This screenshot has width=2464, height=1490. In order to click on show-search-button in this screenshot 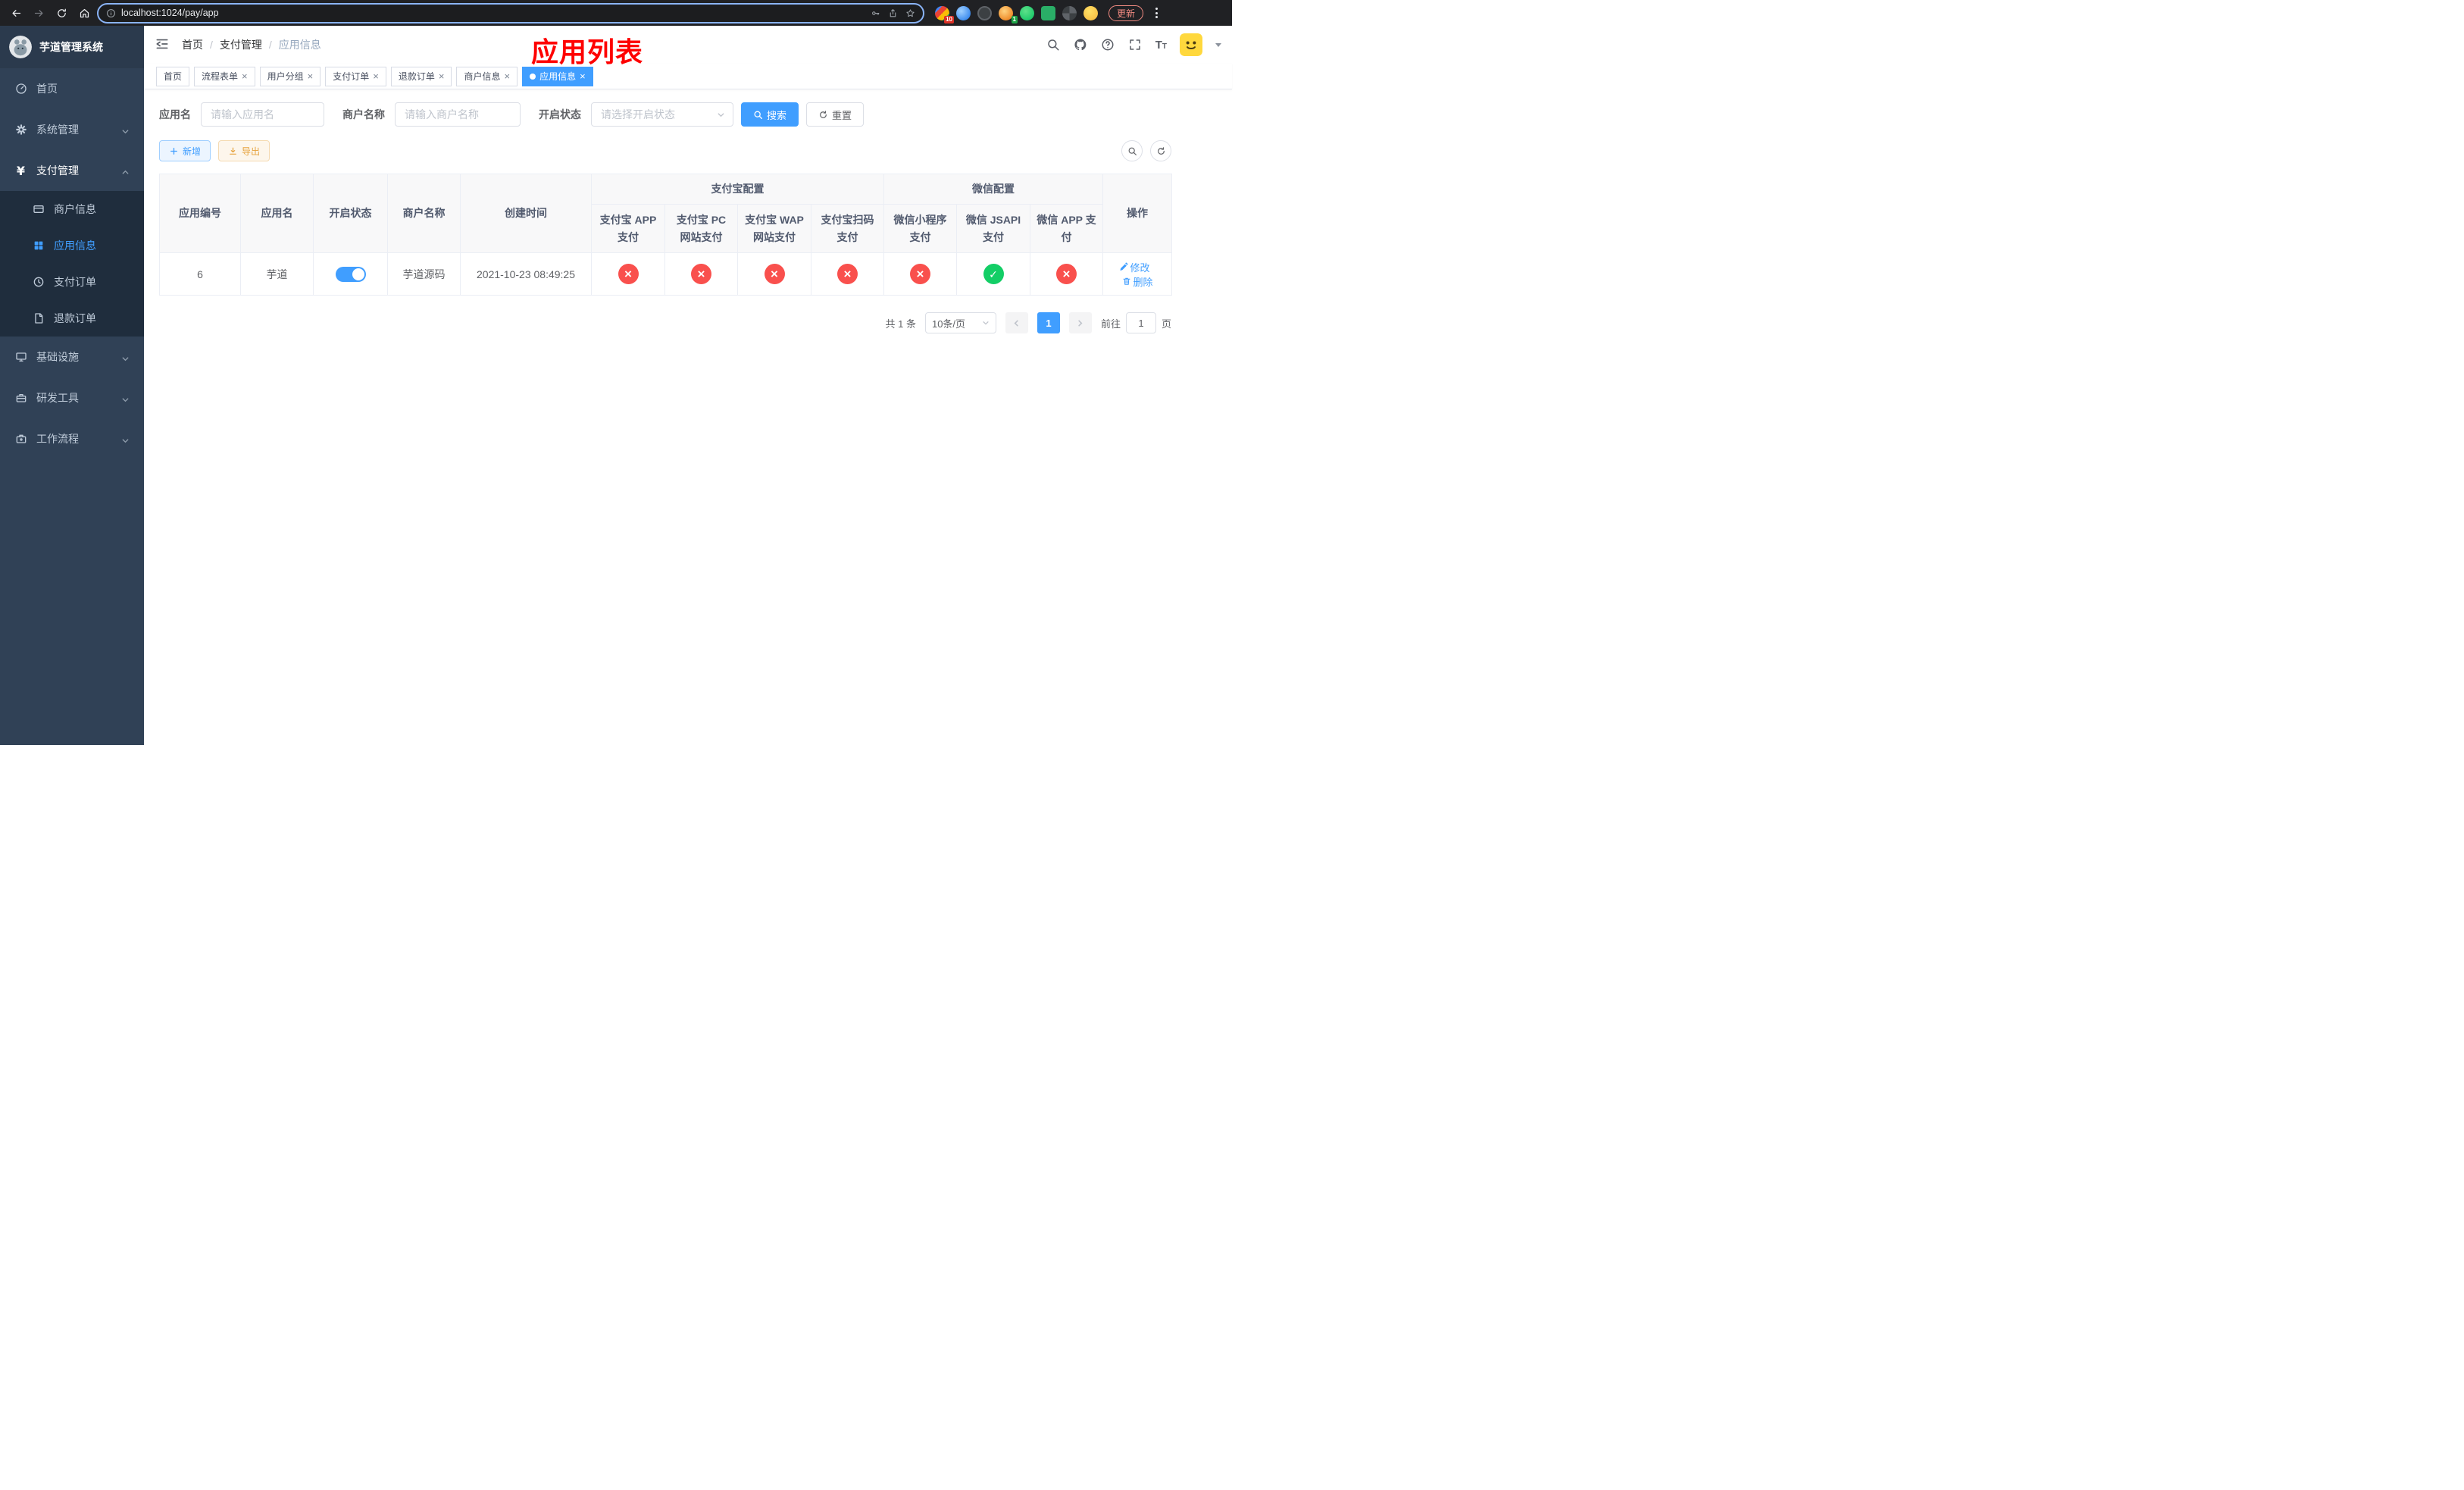, I will do `click(1132, 150)`.